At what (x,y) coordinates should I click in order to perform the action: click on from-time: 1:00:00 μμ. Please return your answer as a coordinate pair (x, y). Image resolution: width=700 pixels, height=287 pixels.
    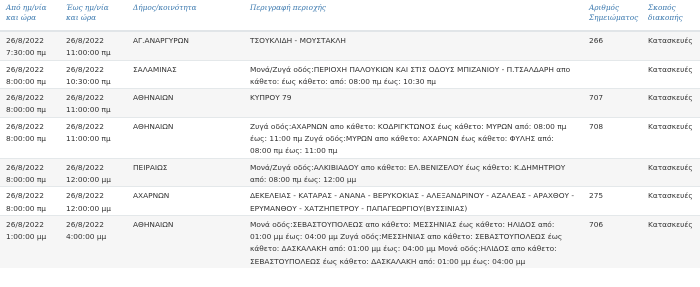
    Looking at the image, I should click on (26, 237).